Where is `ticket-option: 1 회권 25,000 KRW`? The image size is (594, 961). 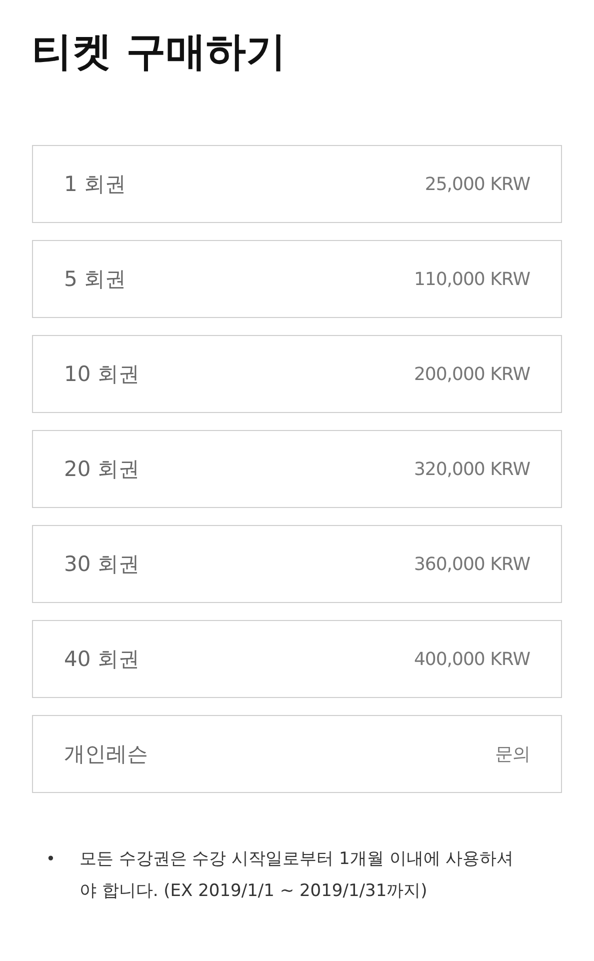 ticket-option: 1 회권 25,000 KRW is located at coordinates (297, 184).